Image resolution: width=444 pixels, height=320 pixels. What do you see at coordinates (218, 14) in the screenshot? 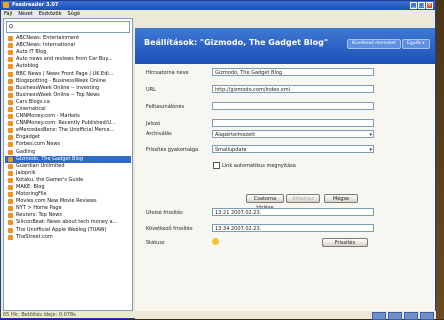
I see `menu-bar: Fájl Nézet Eszközök Súgó` at bounding box center [218, 14].